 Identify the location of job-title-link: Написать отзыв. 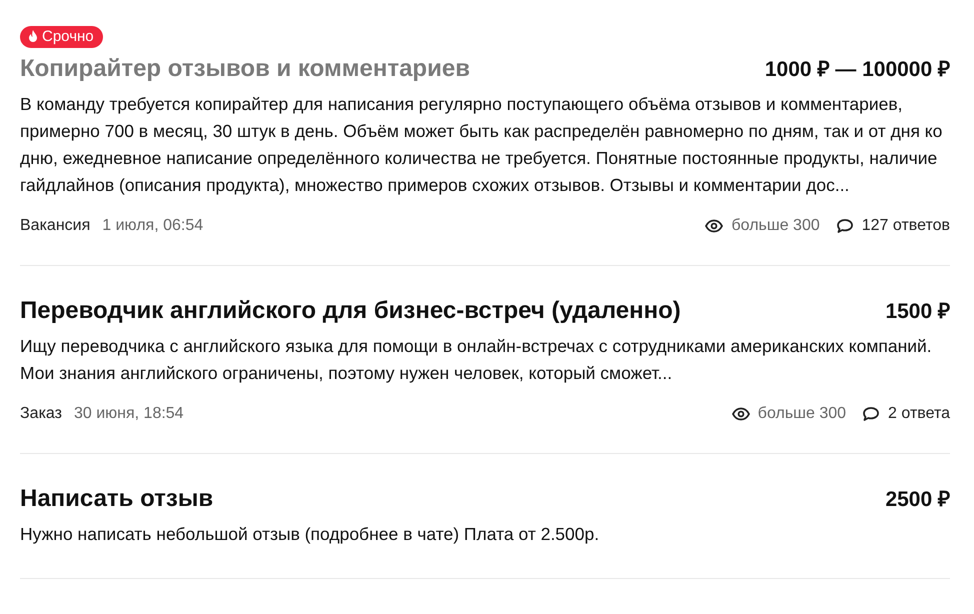
(117, 499).